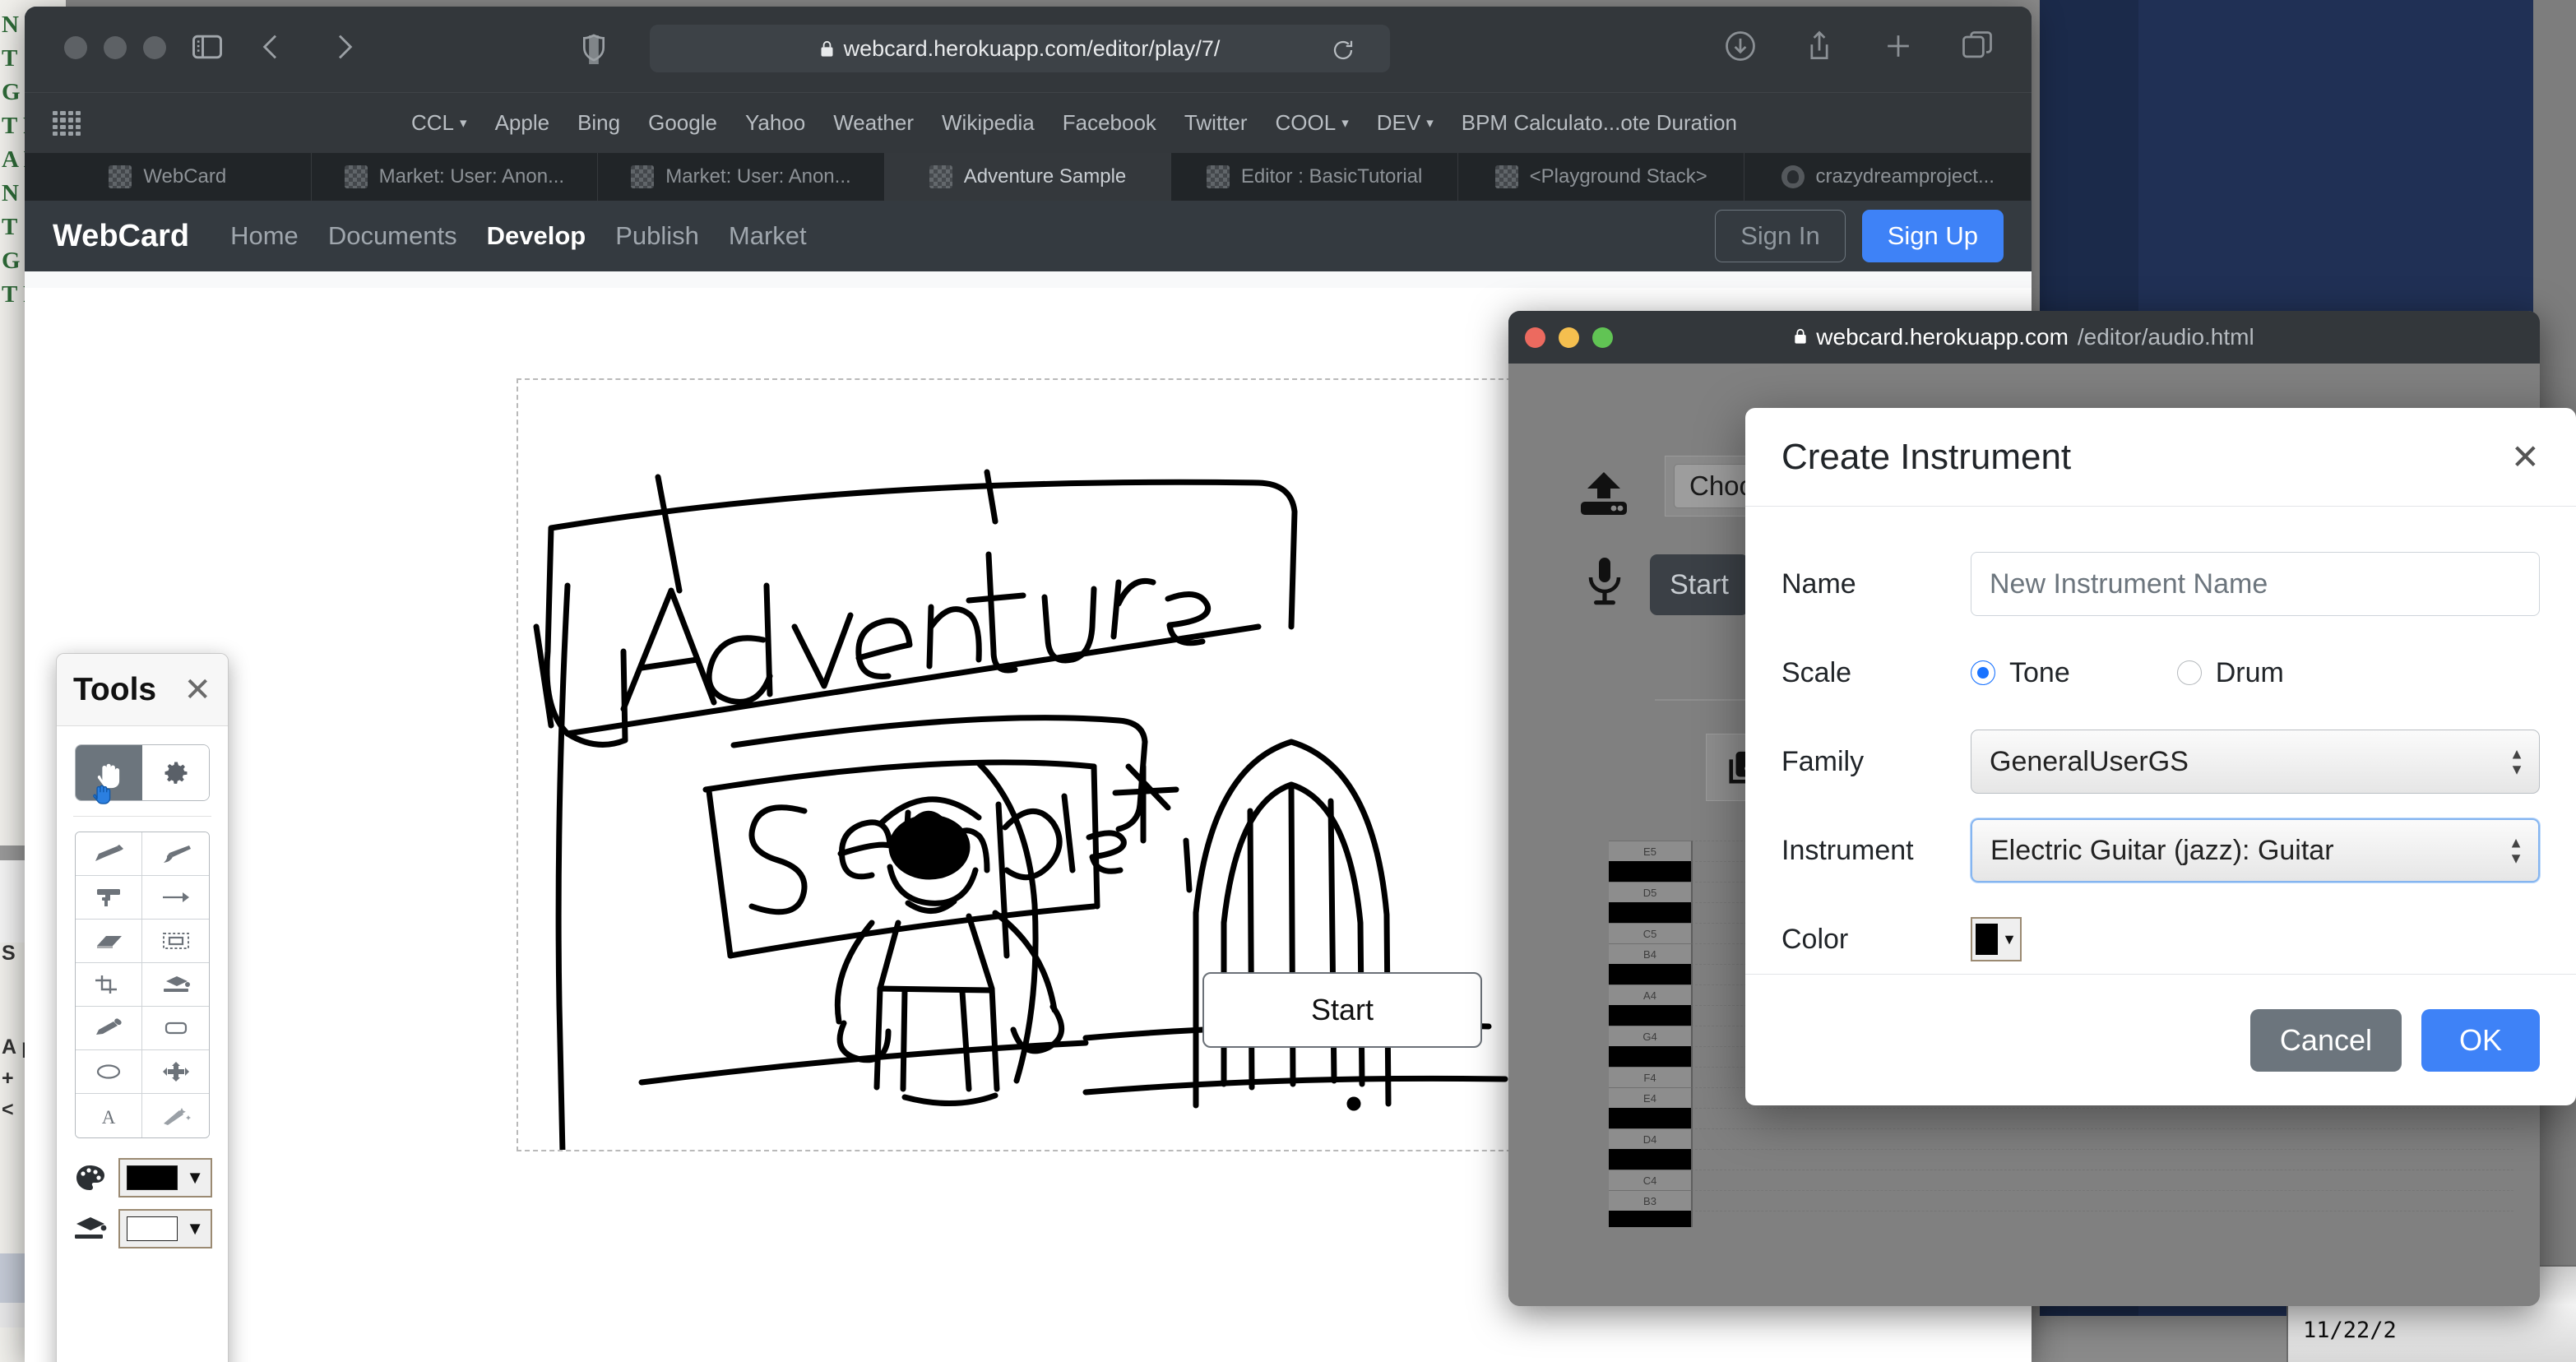 The height and width of the screenshot is (1362, 2576). I want to click on favorite-wikipedia: Wikipedia, so click(989, 123).